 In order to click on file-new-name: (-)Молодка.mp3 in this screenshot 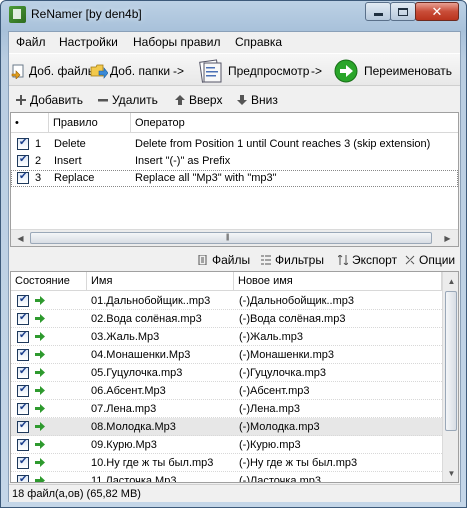, I will do `click(279, 427)`.